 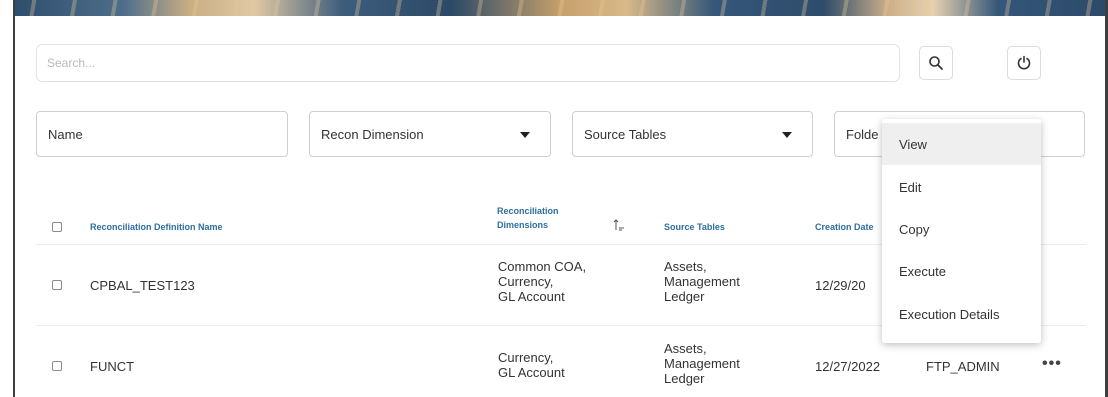 I want to click on menu-item-copy: Copy, so click(x=961, y=229).